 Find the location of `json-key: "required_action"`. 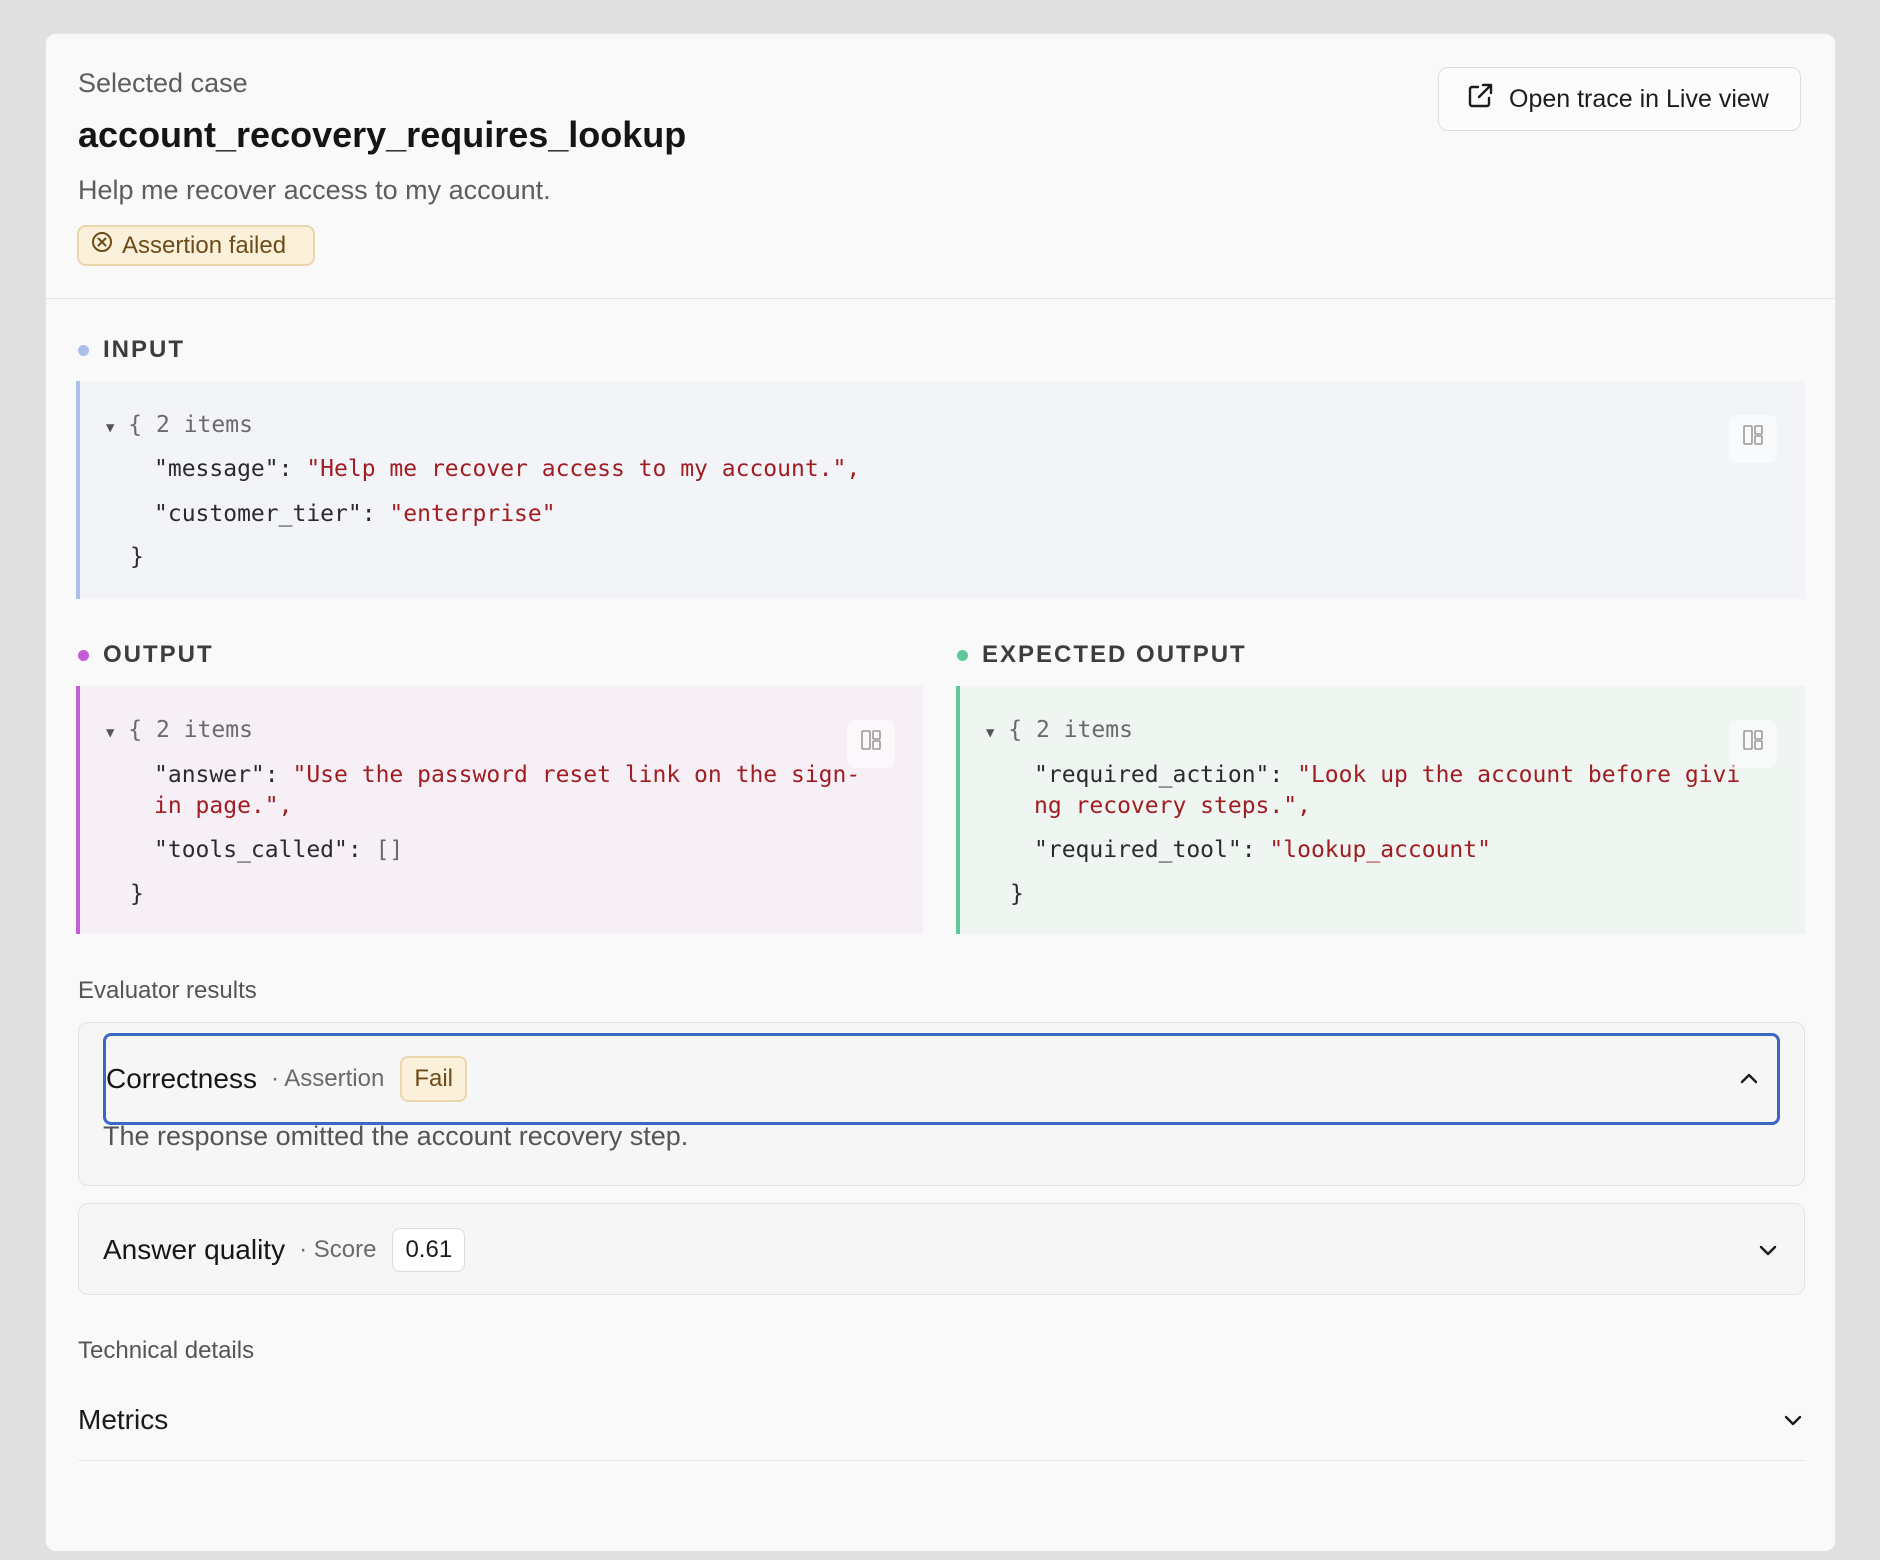

json-key: "required_action" is located at coordinates (1152, 775).